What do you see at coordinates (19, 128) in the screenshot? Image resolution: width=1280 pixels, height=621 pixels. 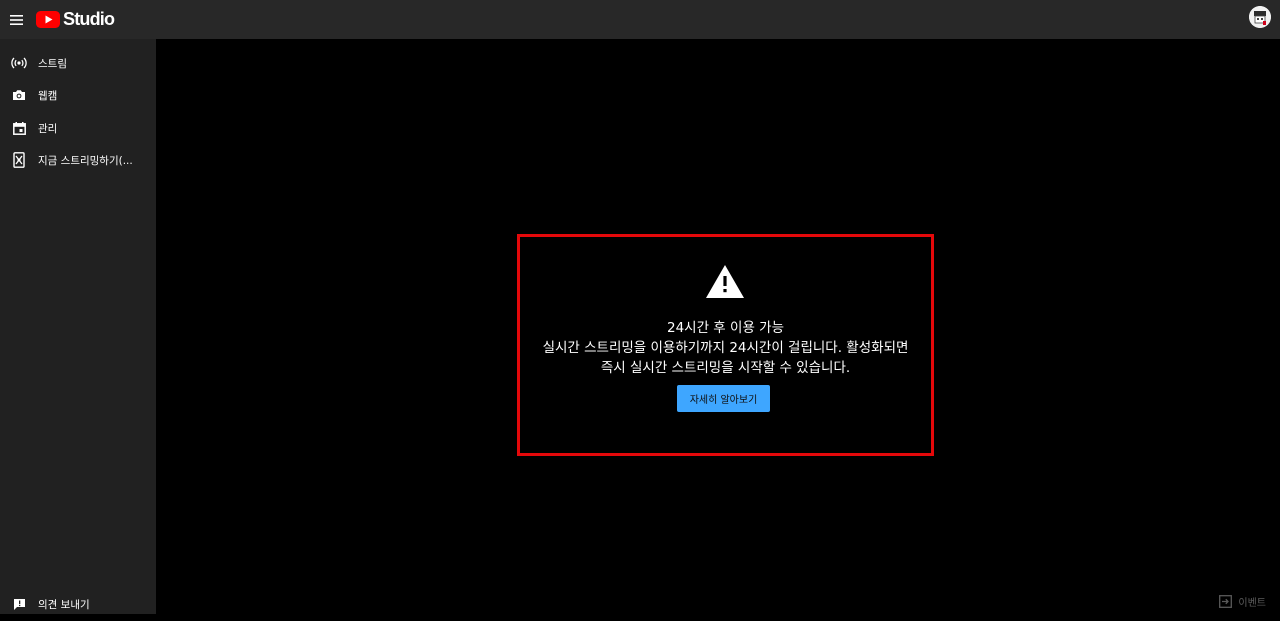 I see `calendar-icon` at bounding box center [19, 128].